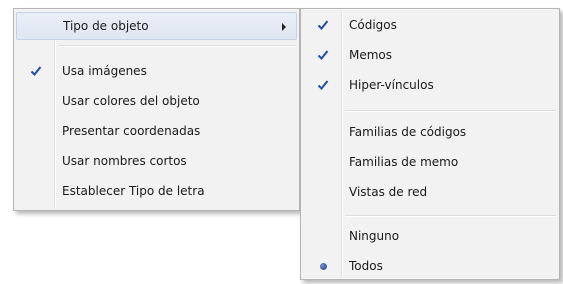 The image size is (563, 284). Describe the element at coordinates (430, 267) in the screenshot. I see `submenu-item-todos: Todos` at that location.